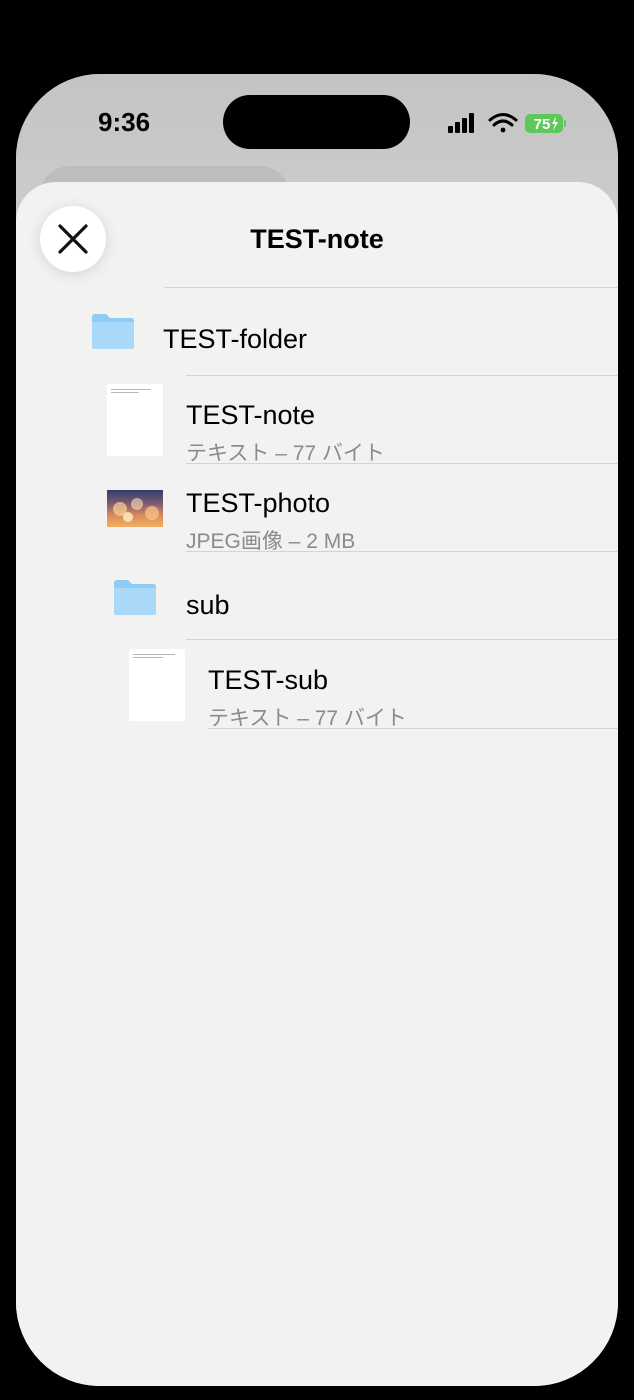 The image size is (634, 1400). I want to click on item-name: TEST-sub, so click(268, 680).